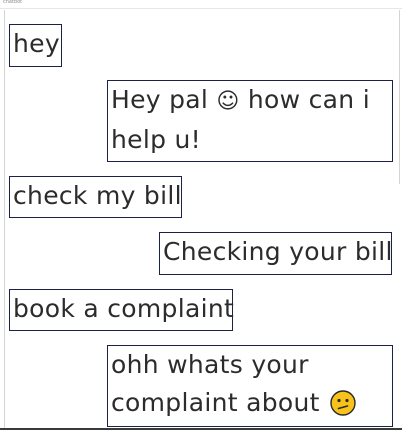  I want to click on message-text: Checking your bill, so click(278, 251).